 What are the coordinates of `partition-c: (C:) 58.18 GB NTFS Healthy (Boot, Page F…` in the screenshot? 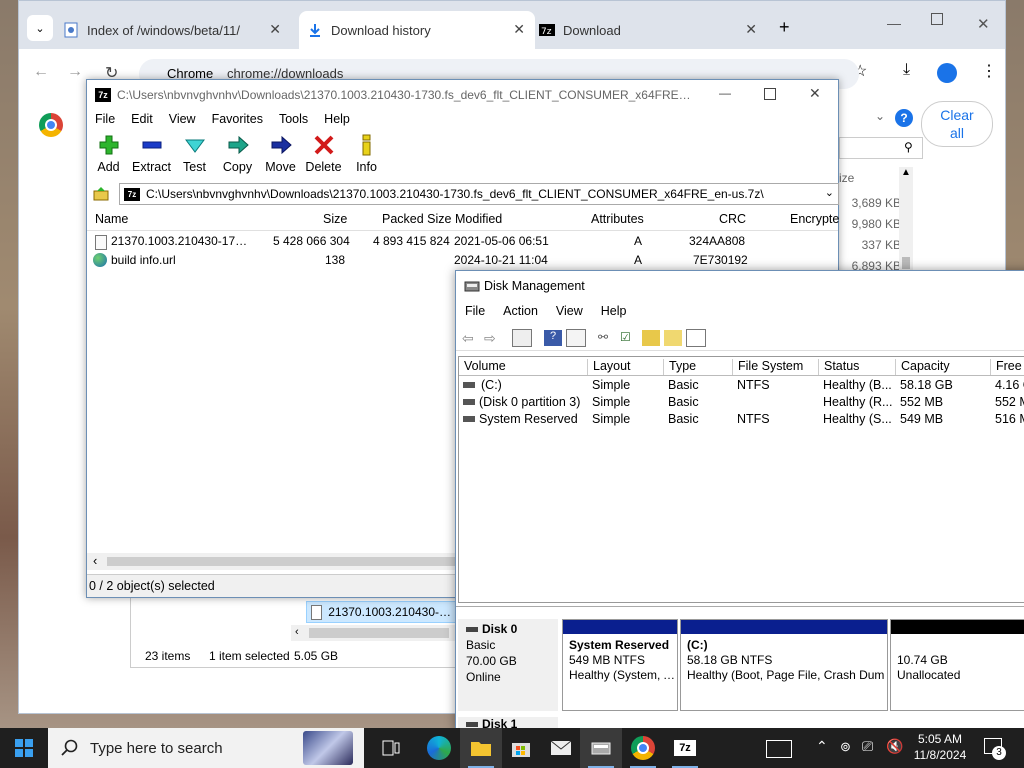 It's located at (784, 665).